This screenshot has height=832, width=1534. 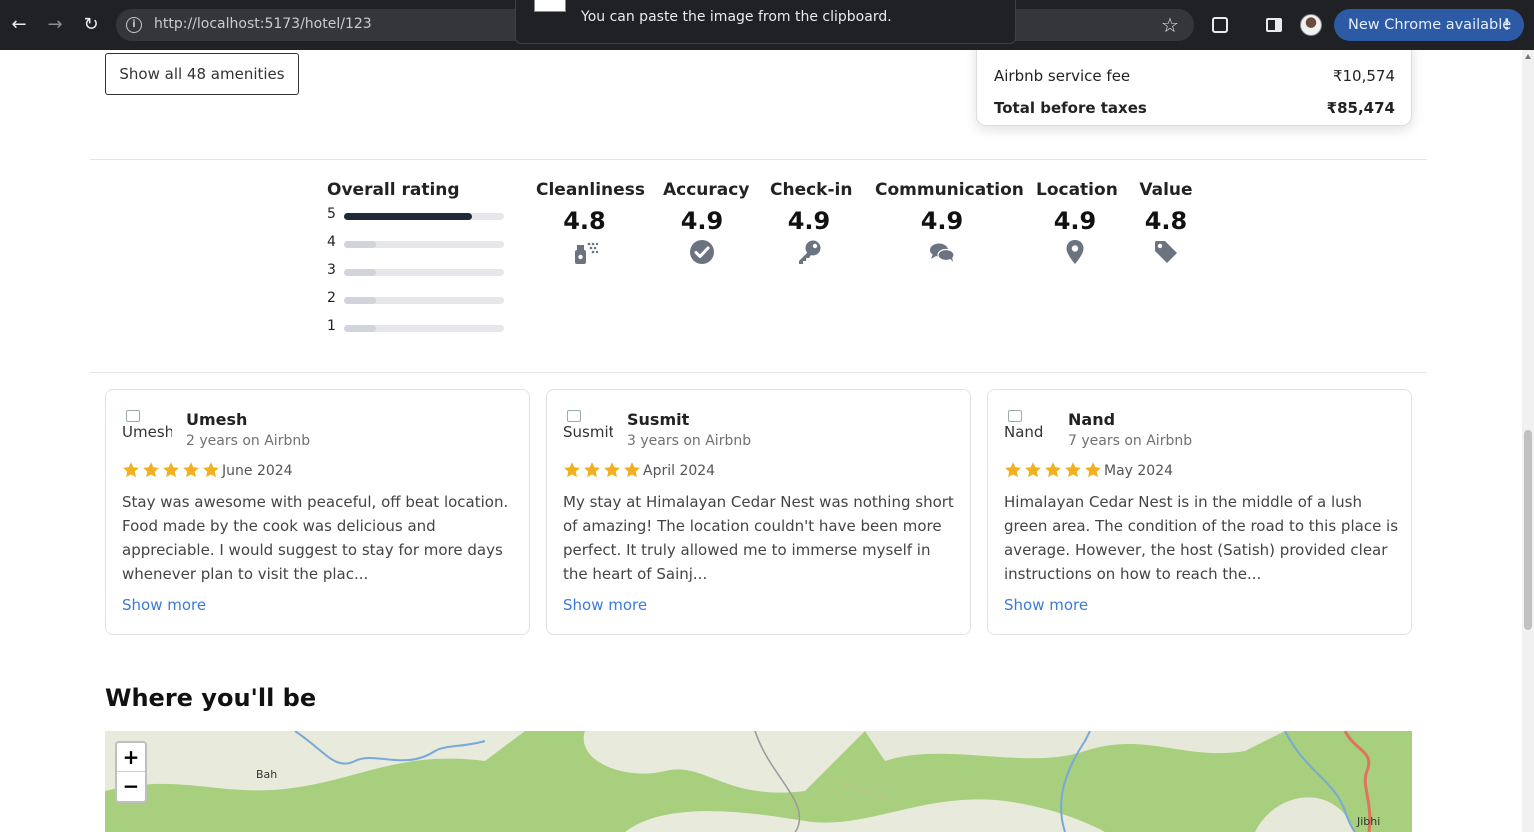 I want to click on reviewer-name: Nand, so click(x=1092, y=419).